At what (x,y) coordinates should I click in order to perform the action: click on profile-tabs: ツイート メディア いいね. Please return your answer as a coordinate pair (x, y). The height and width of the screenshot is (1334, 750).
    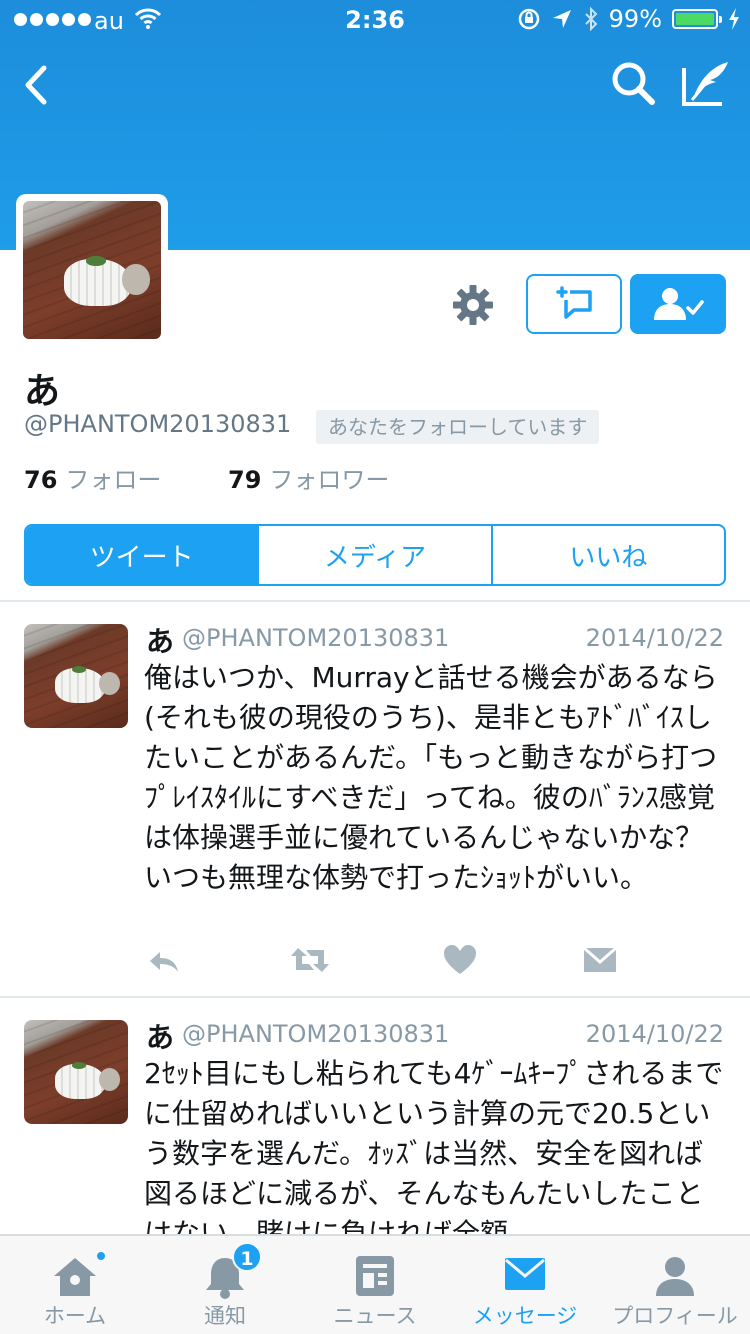
    Looking at the image, I should click on (375, 555).